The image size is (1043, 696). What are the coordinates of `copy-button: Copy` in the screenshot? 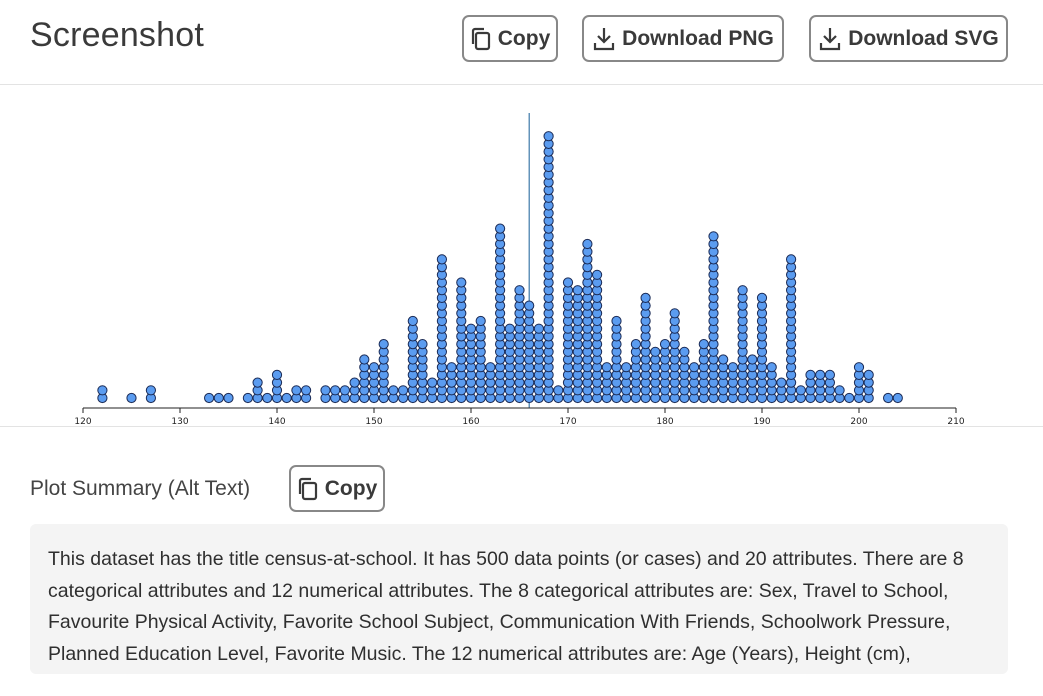 It's located at (510, 38).